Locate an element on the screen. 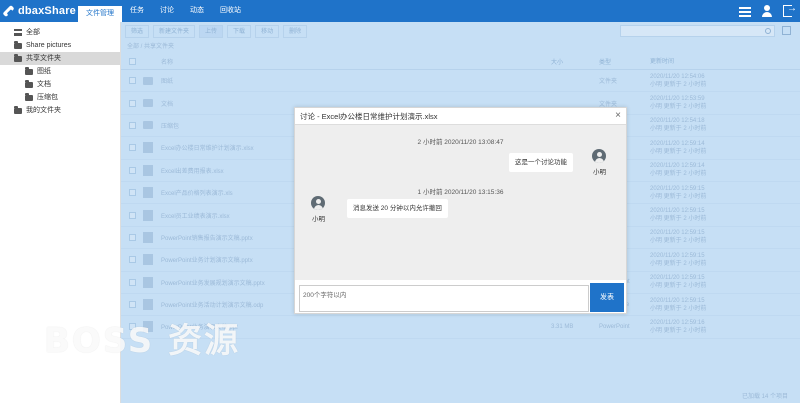 The height and width of the screenshot is (403, 800). sidebar-item-all: 全部 is located at coordinates (60, 32).